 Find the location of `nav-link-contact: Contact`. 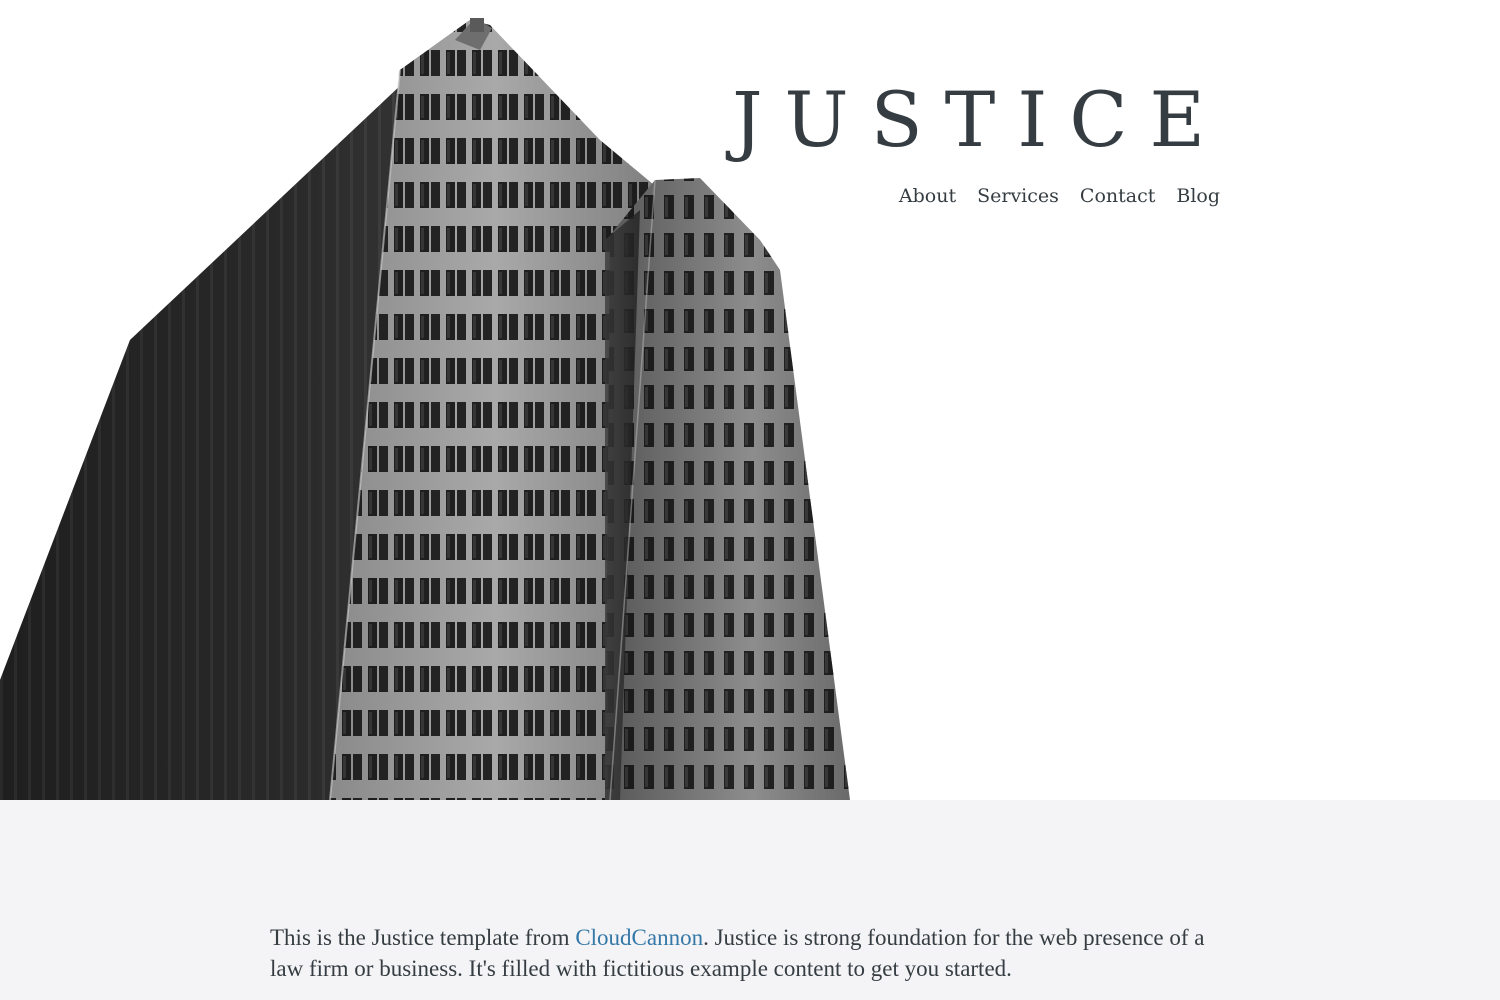

nav-link-contact: Contact is located at coordinates (1117, 196).